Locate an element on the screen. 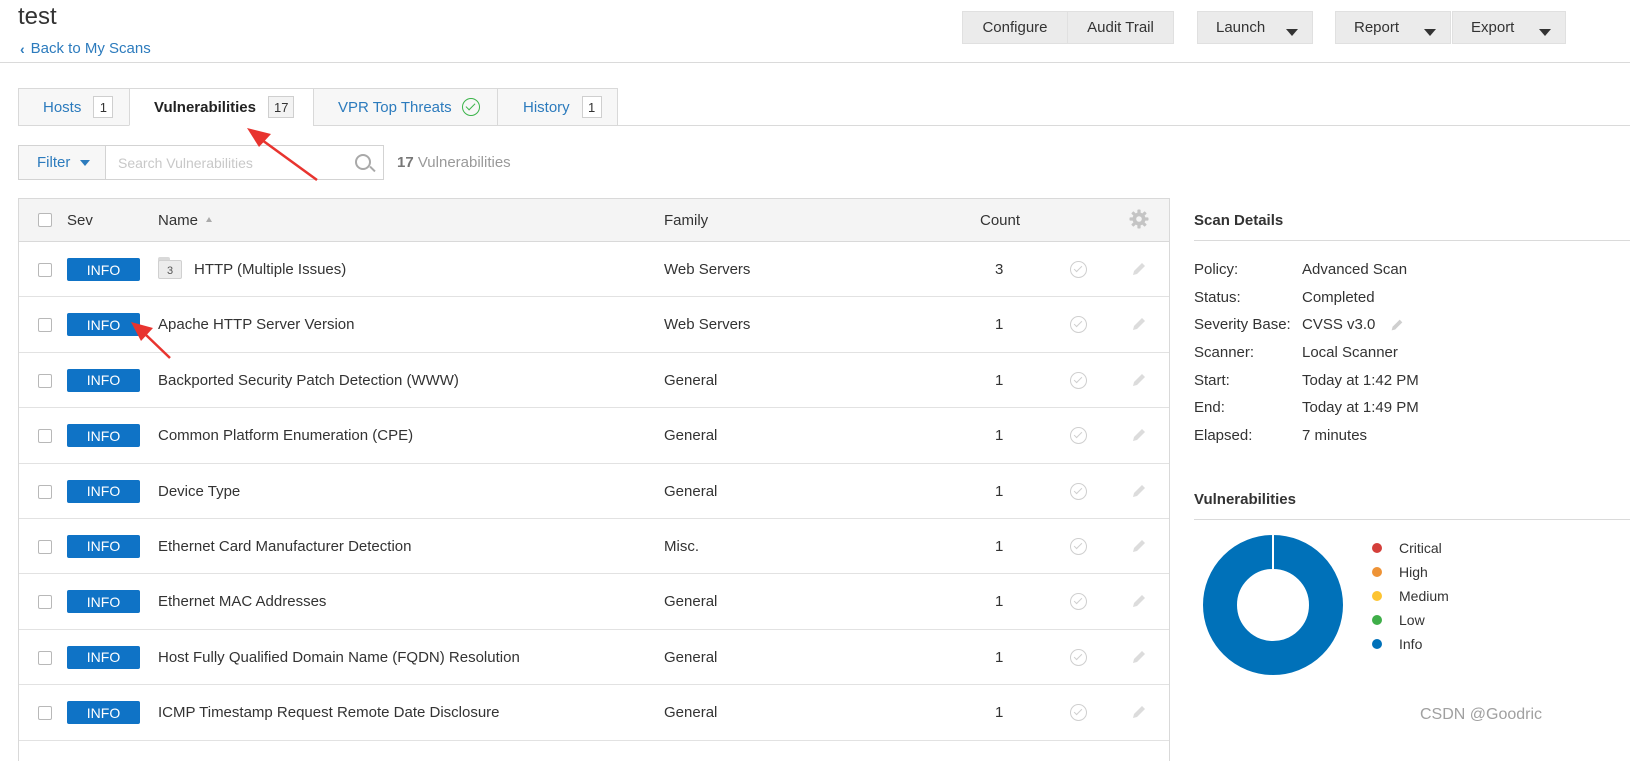  report-button: Report is located at coordinates (1393, 27).